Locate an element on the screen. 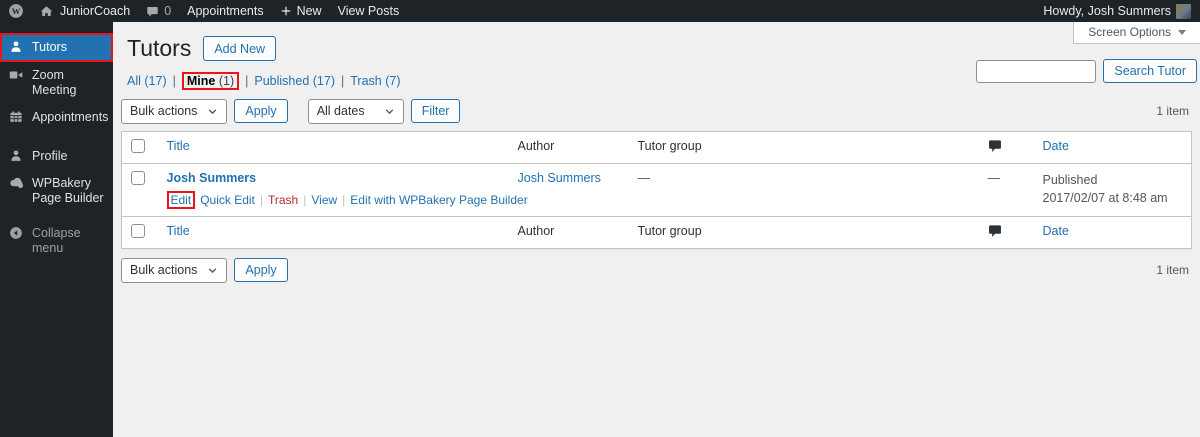 This screenshot has width=1200, height=437. sidebar-item-label: Tutors is located at coordinates (49, 47).